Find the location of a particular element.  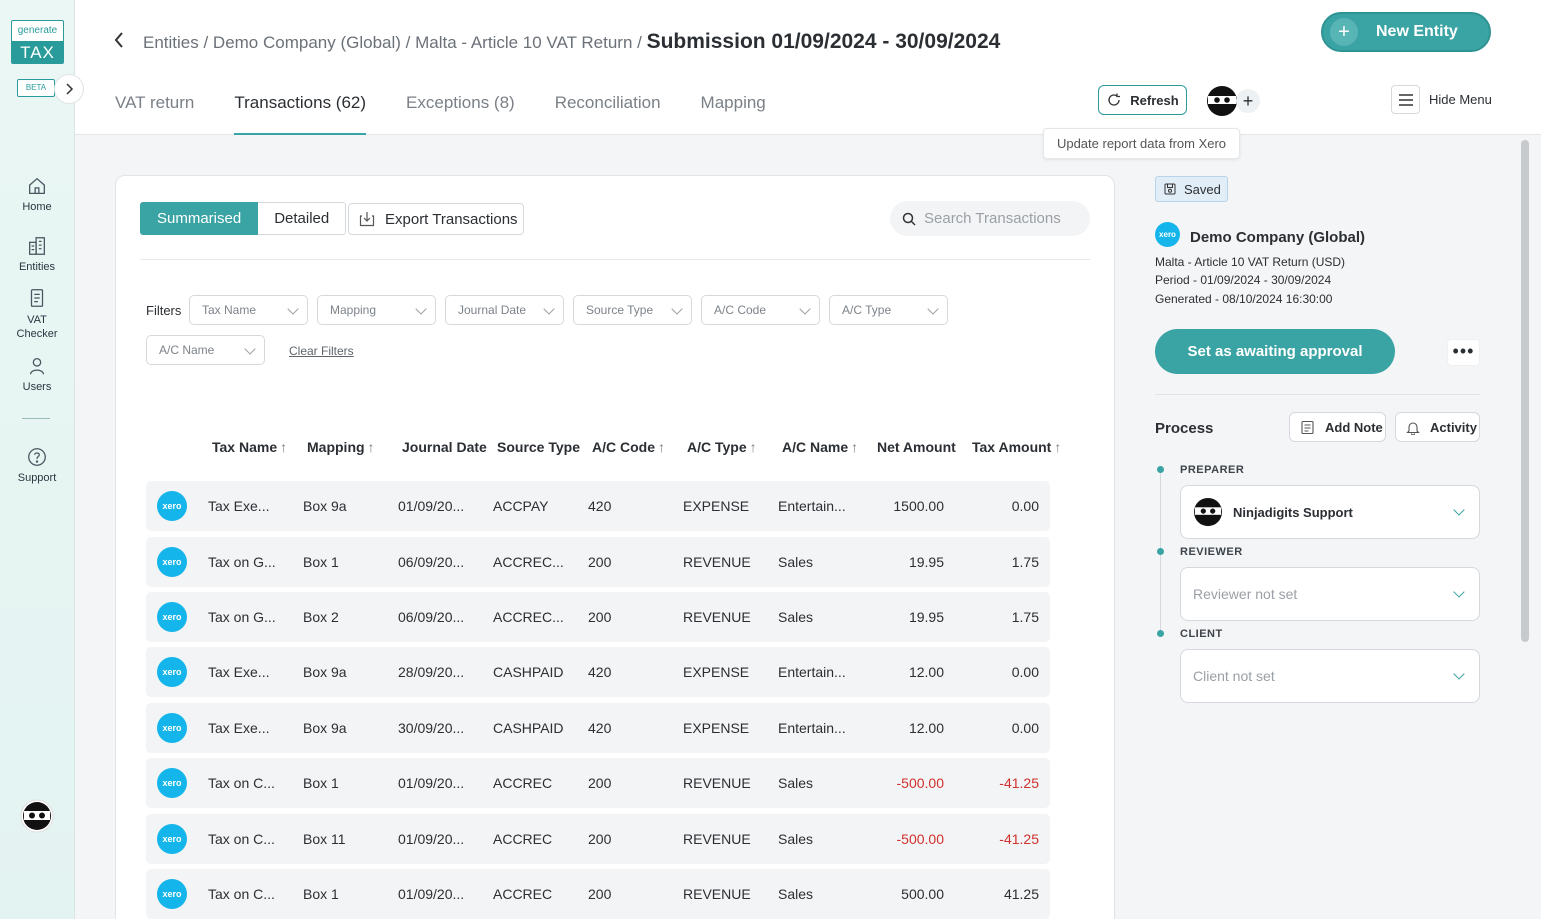

column-header-source-type: Source Type is located at coordinates (538, 447).